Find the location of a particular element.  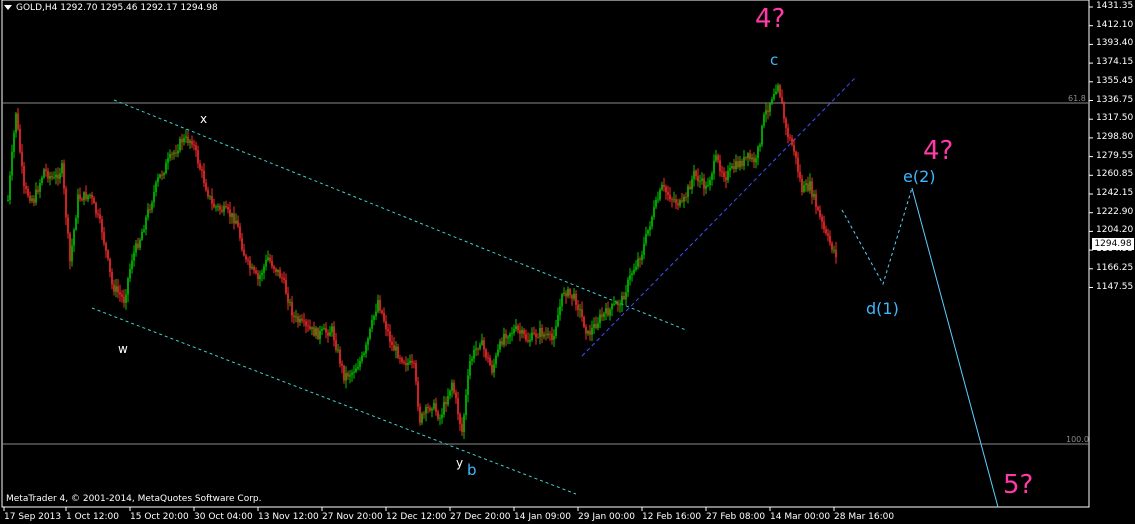

wave-label-4-projected: 4? is located at coordinates (938, 151).